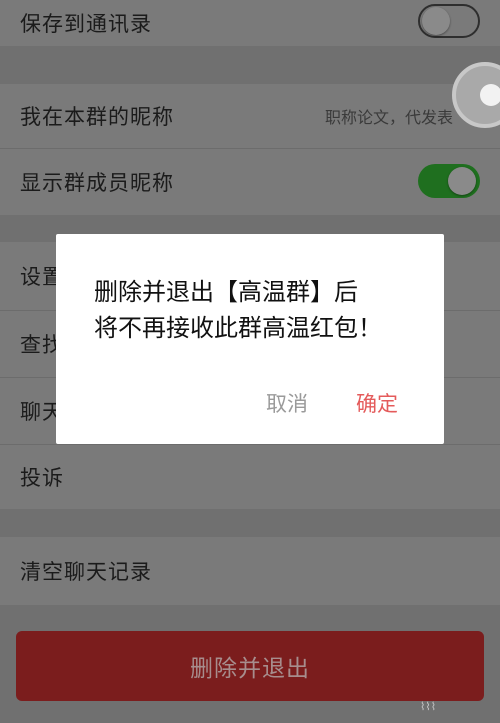 This screenshot has height=723, width=500. I want to click on report-row: 投诉, so click(250, 477).